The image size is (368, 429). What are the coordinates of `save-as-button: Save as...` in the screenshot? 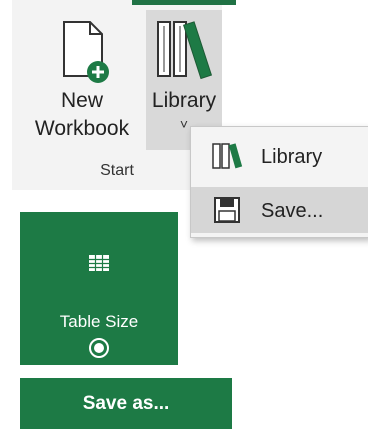 It's located at (126, 403).